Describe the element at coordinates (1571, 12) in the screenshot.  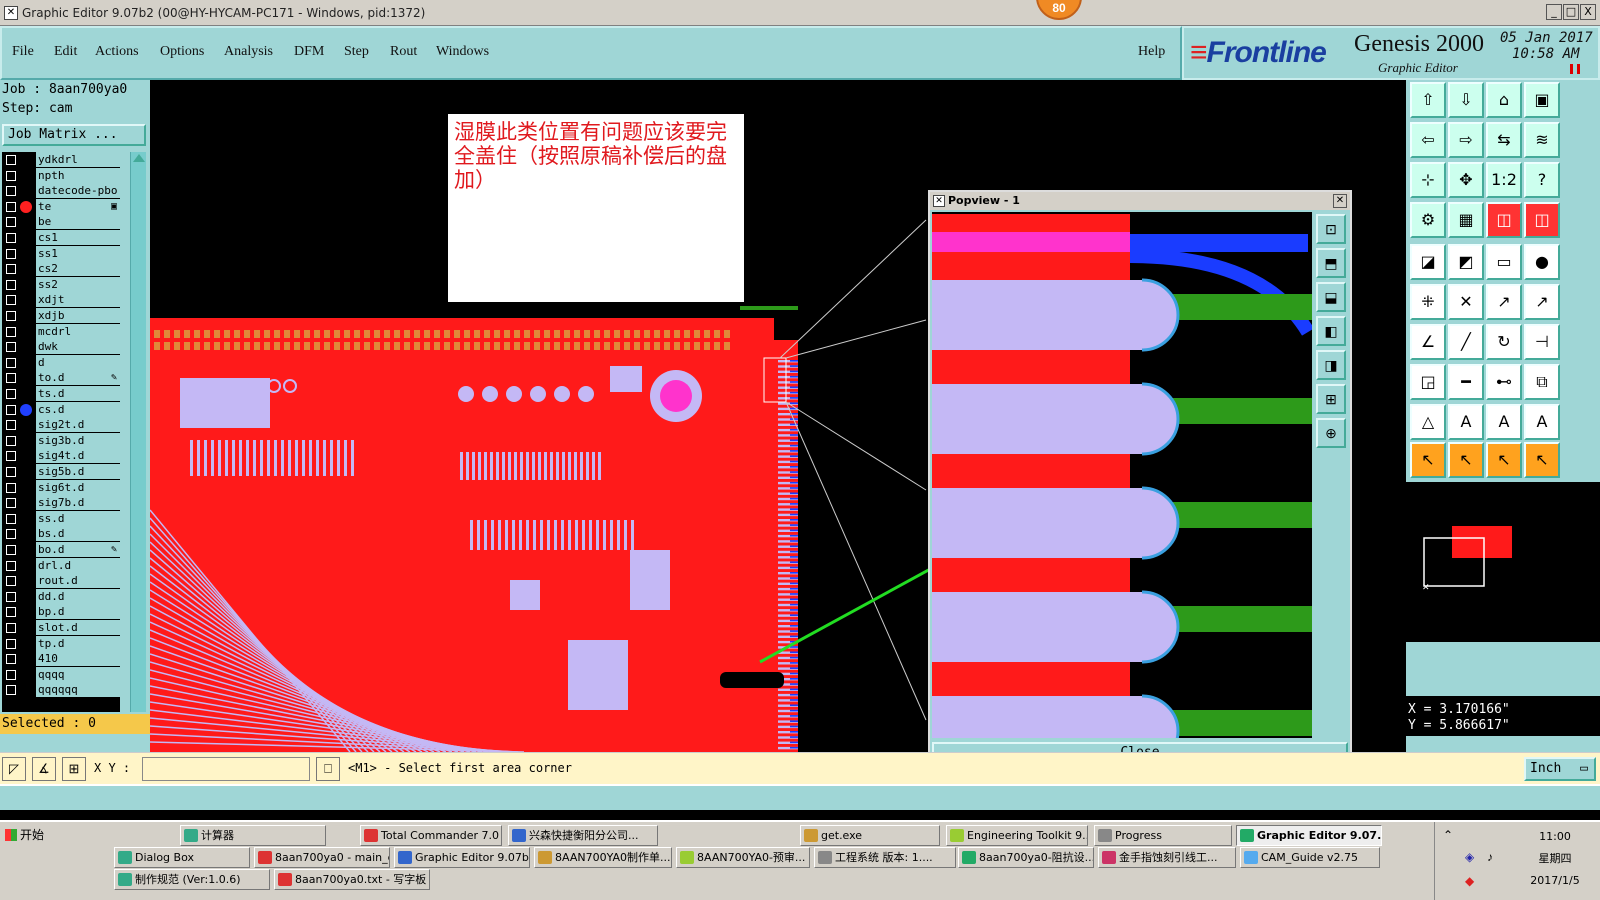
I see `maximize-button: □` at that location.